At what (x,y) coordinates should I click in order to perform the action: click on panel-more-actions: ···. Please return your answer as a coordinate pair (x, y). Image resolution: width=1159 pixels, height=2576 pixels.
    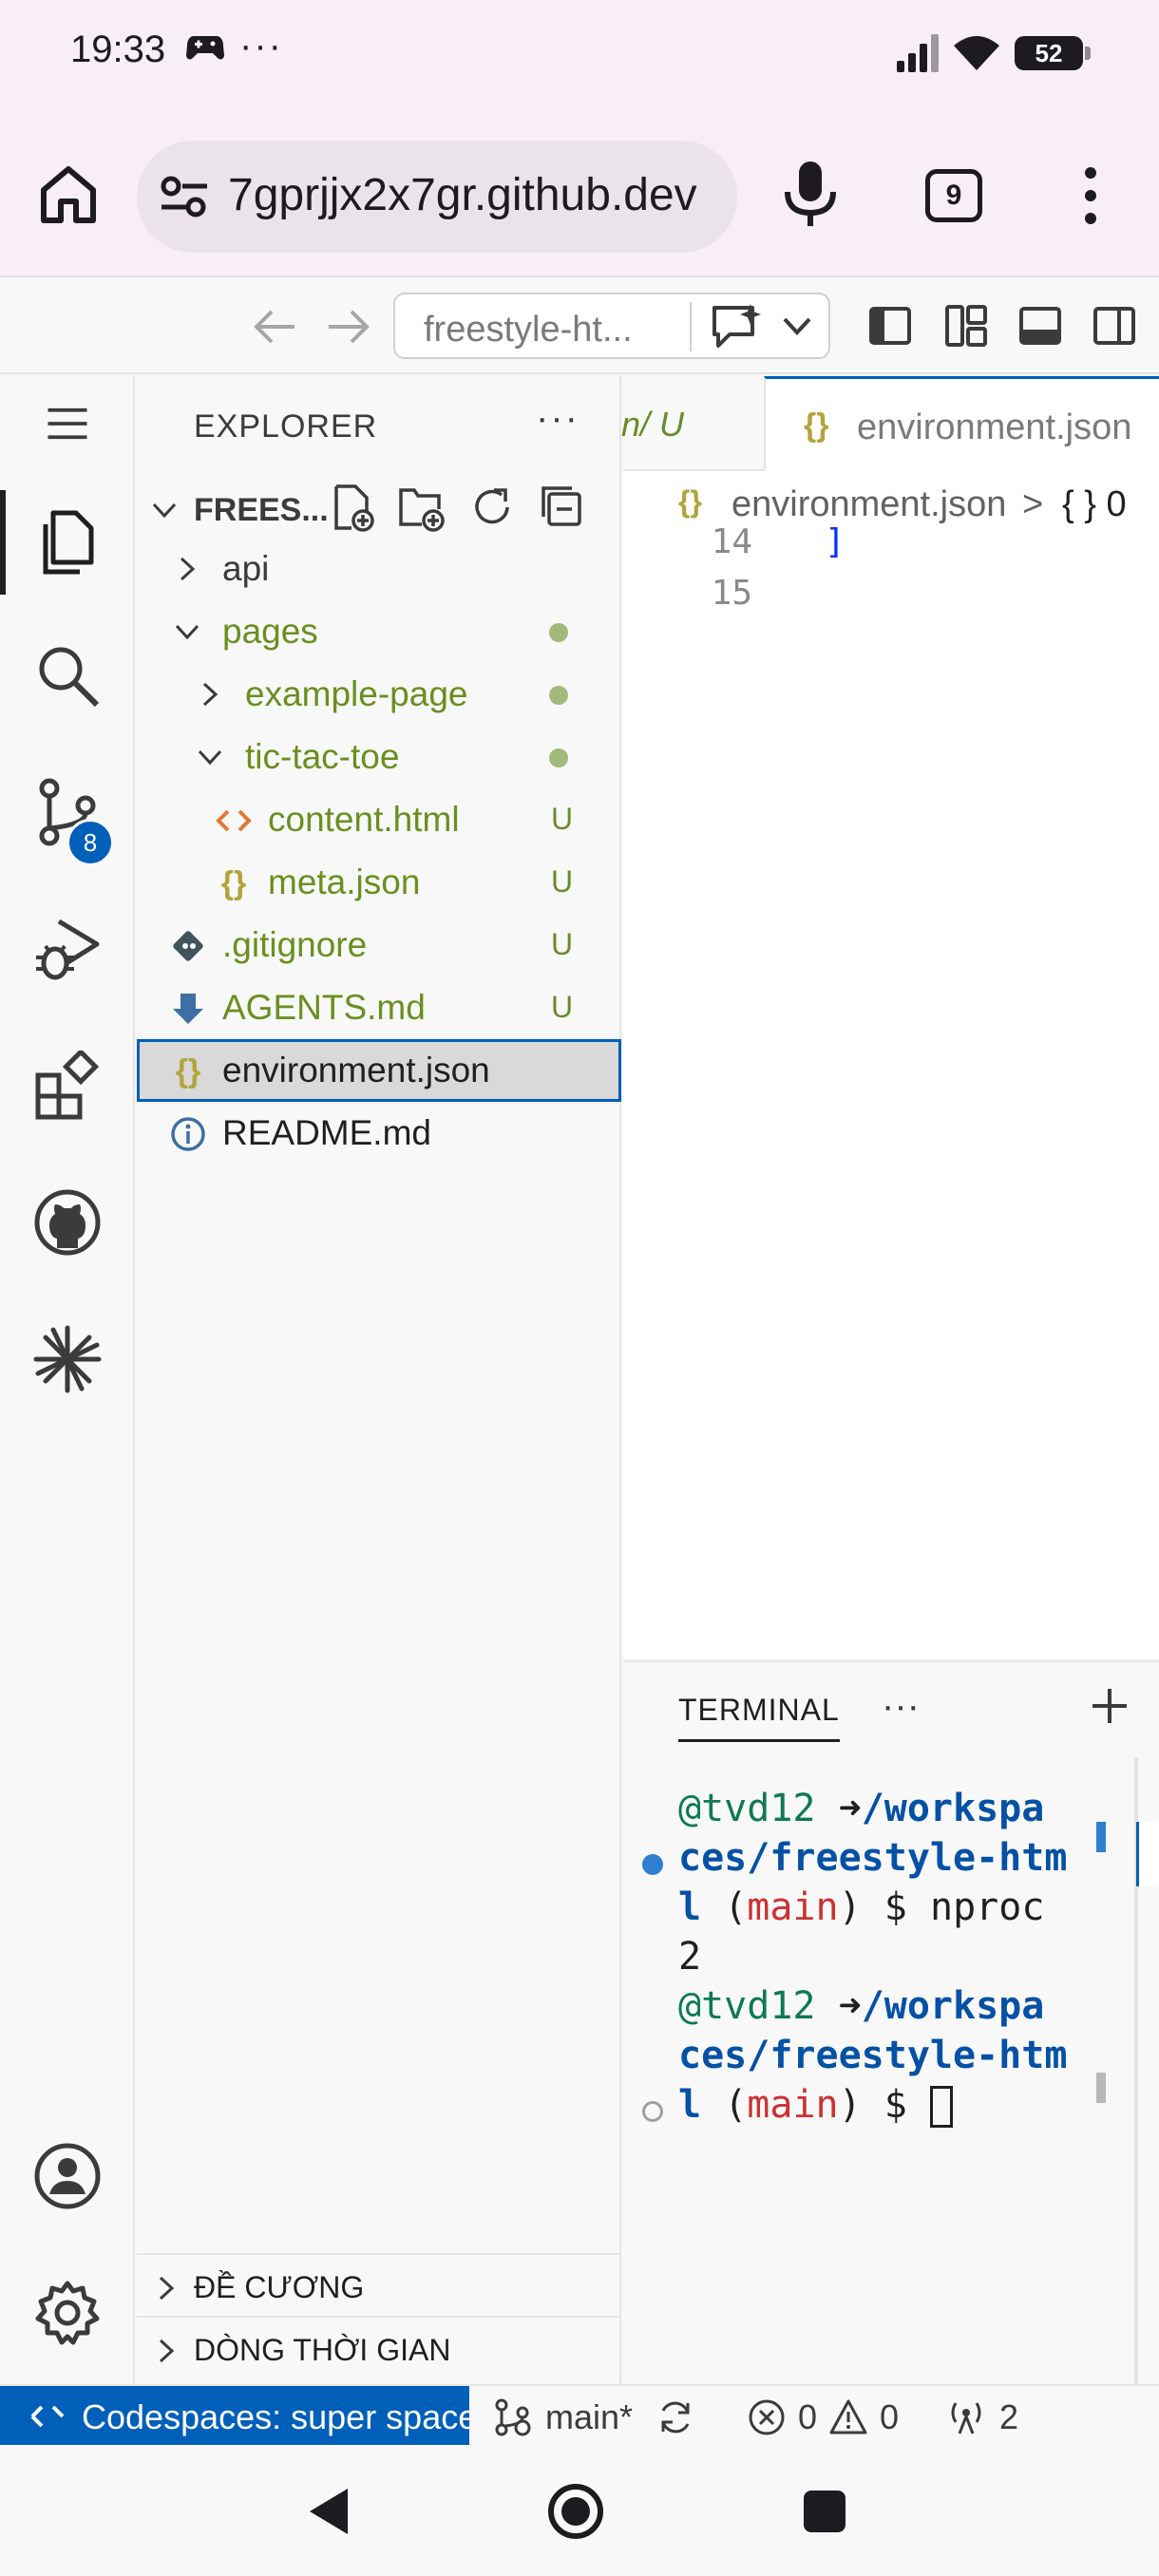
    Looking at the image, I should click on (901, 1706).